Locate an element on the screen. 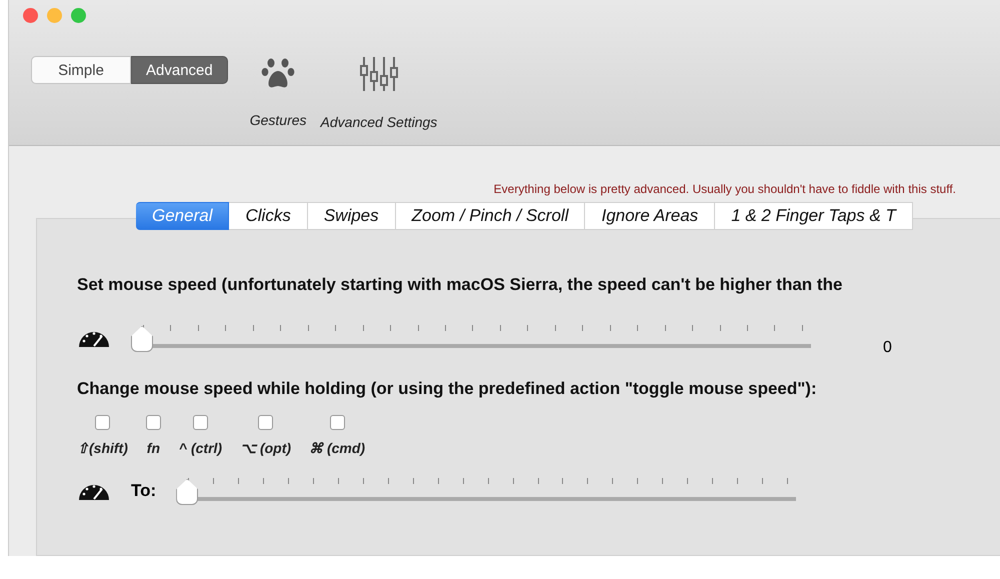  modifier-label: ^ (ctrl) is located at coordinates (200, 448).